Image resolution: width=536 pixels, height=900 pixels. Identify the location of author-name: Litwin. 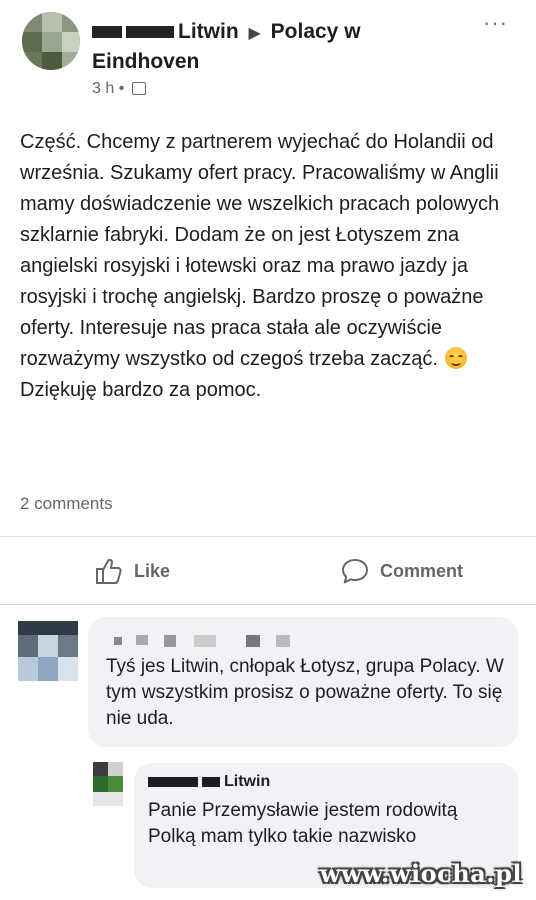
(208, 31).